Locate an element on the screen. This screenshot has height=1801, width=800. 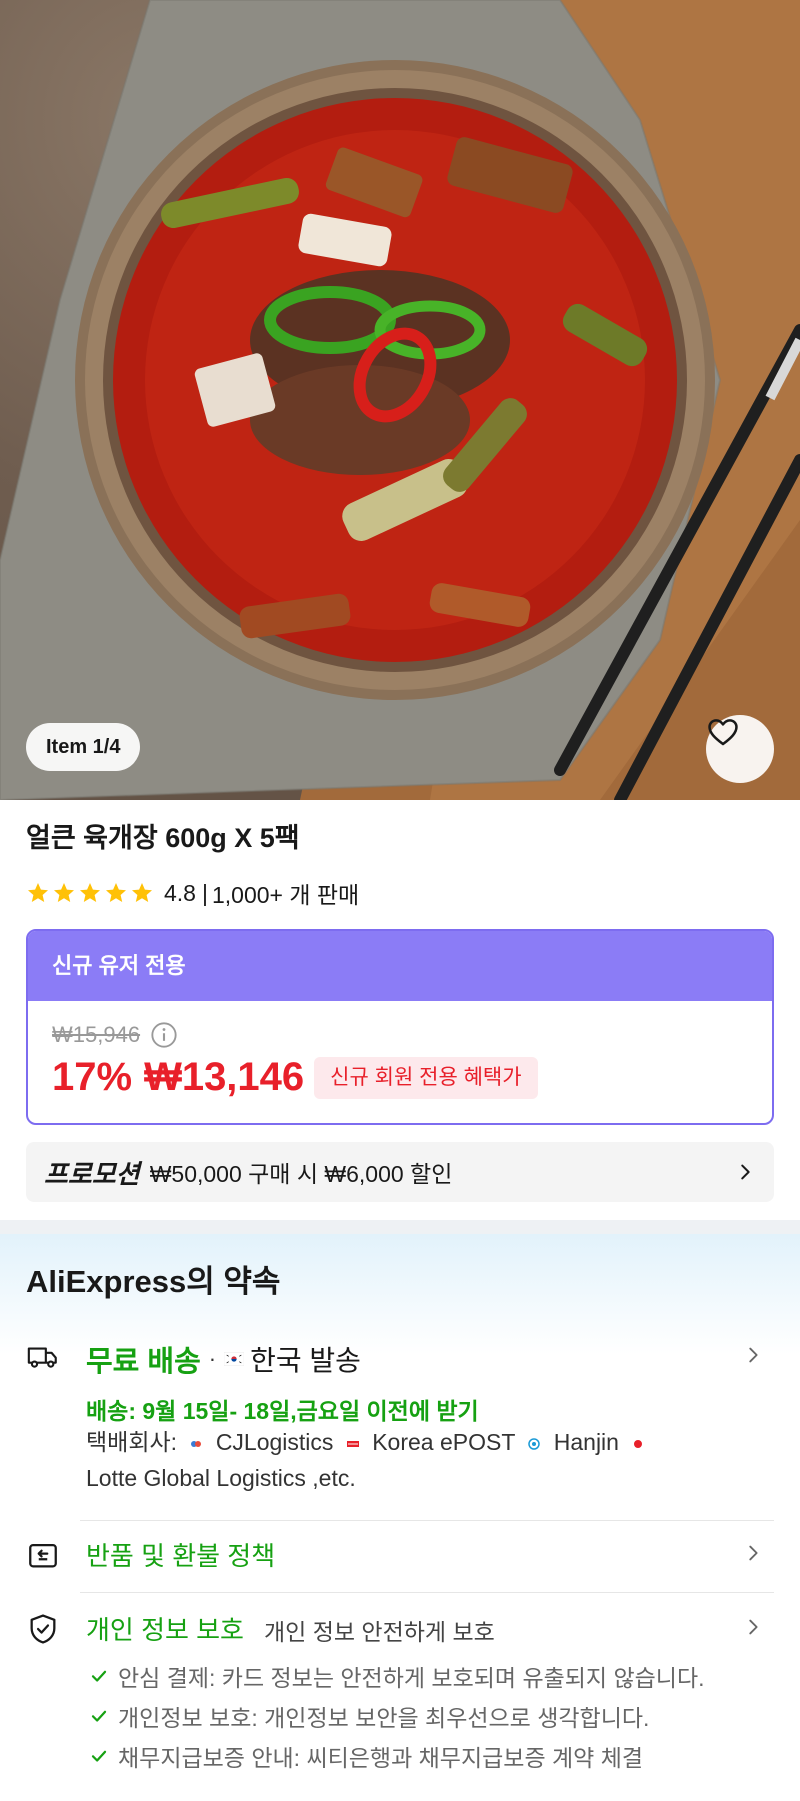
rating-row: 4.8 | 1,000+ 개 판매 is located at coordinates (192, 893).